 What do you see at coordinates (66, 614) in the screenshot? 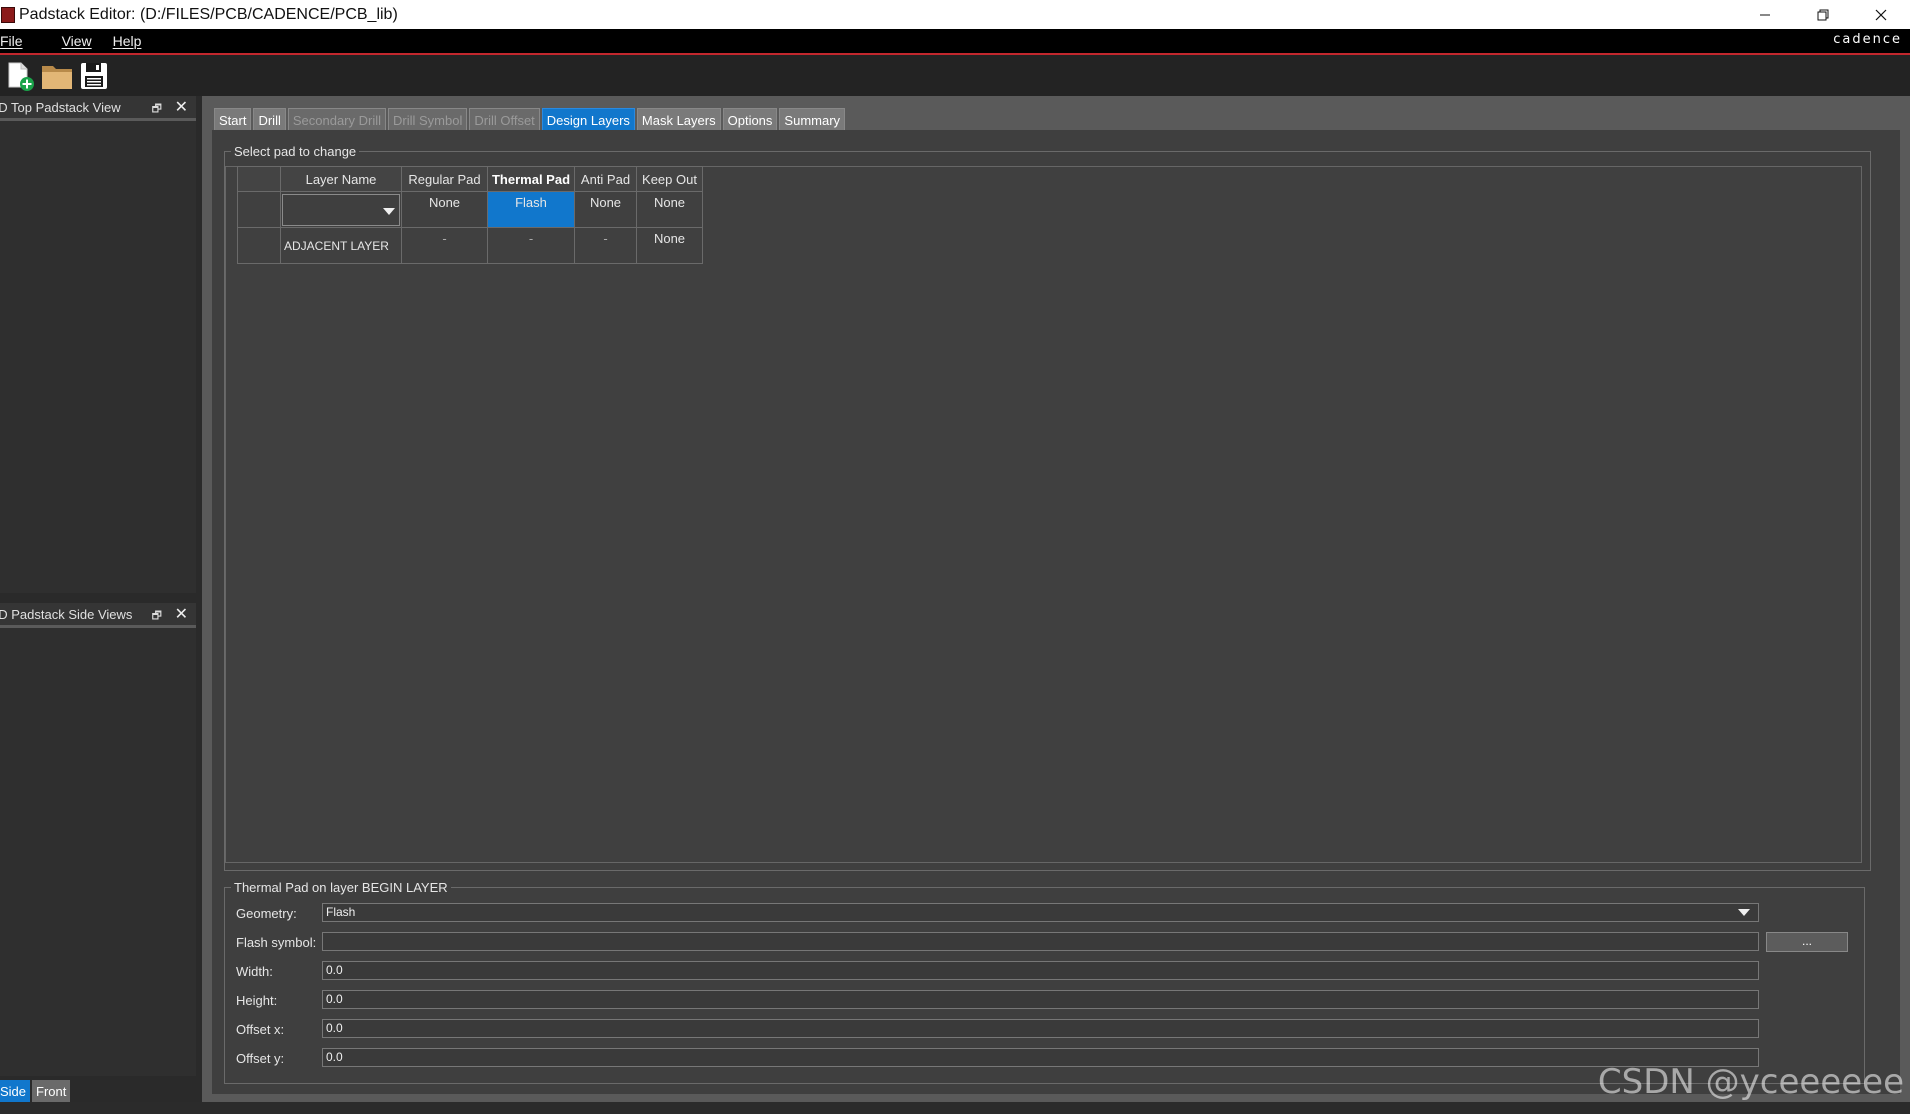
I see `side-view-pane-title: 2D Padstack Side Views` at bounding box center [66, 614].